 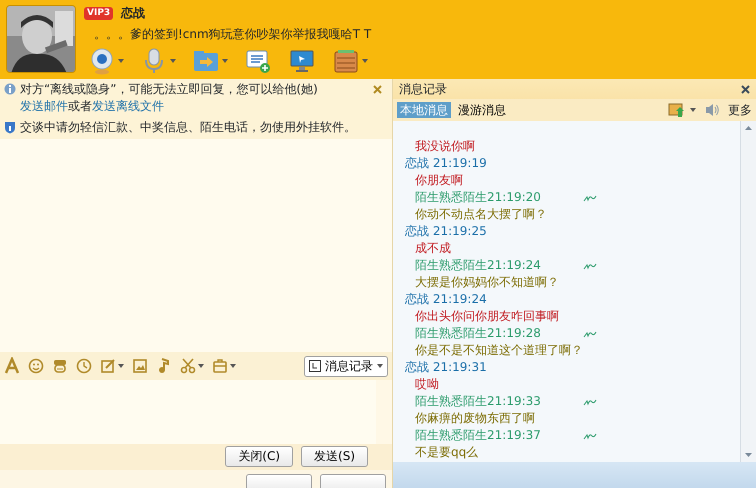 I want to click on message-text: 哎呦, so click(x=427, y=384).